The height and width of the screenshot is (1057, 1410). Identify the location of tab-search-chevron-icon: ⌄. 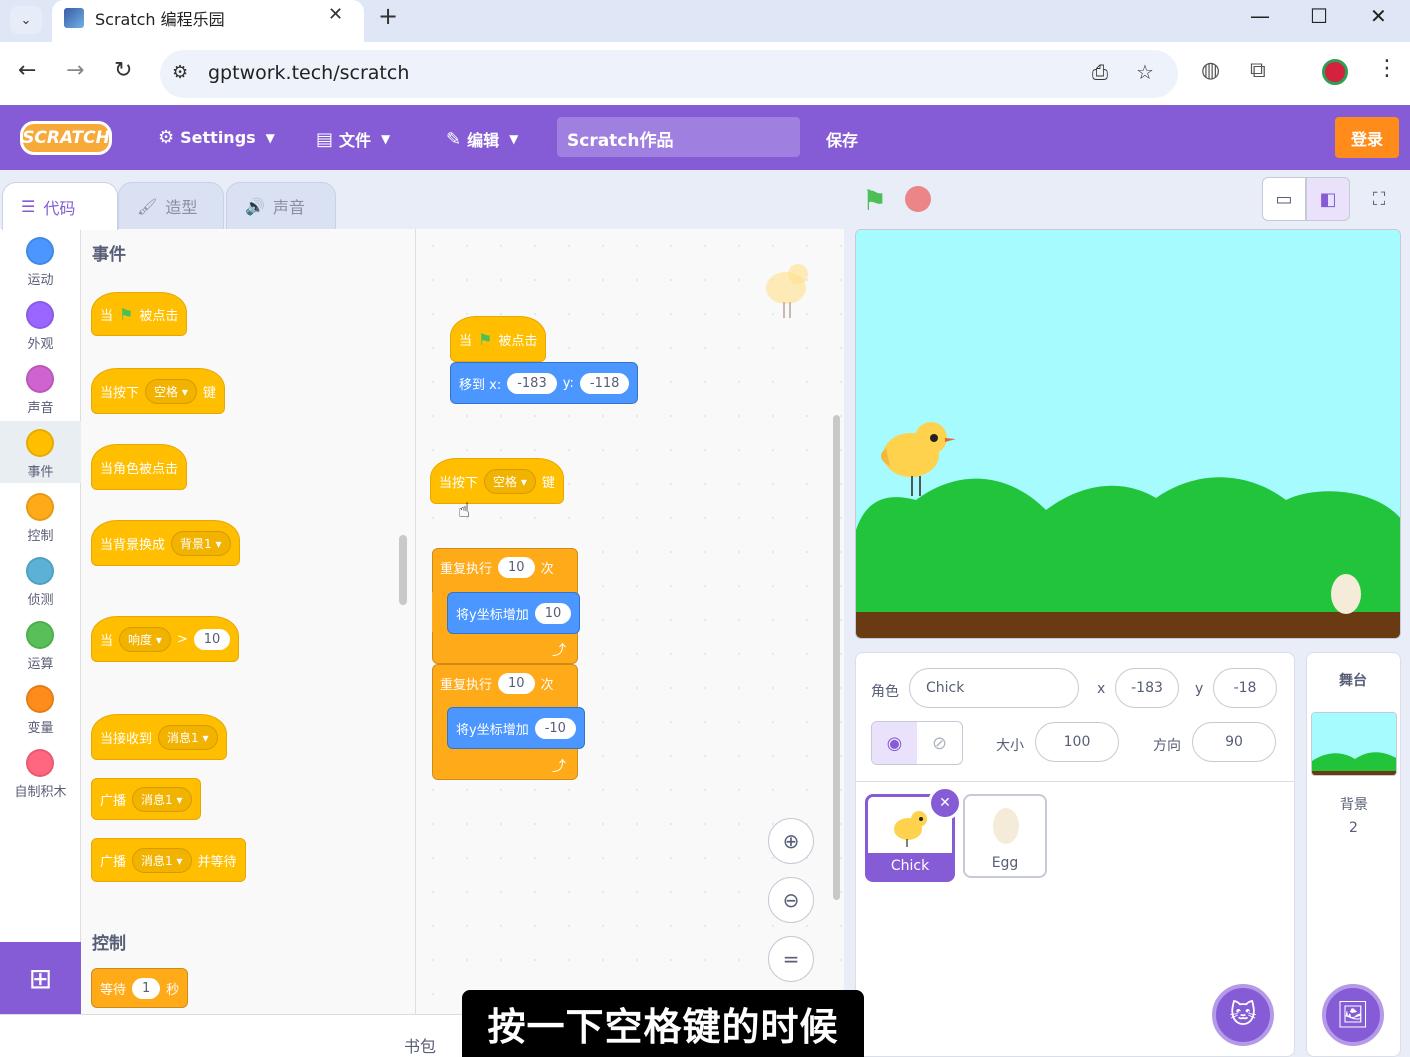
(26, 20).